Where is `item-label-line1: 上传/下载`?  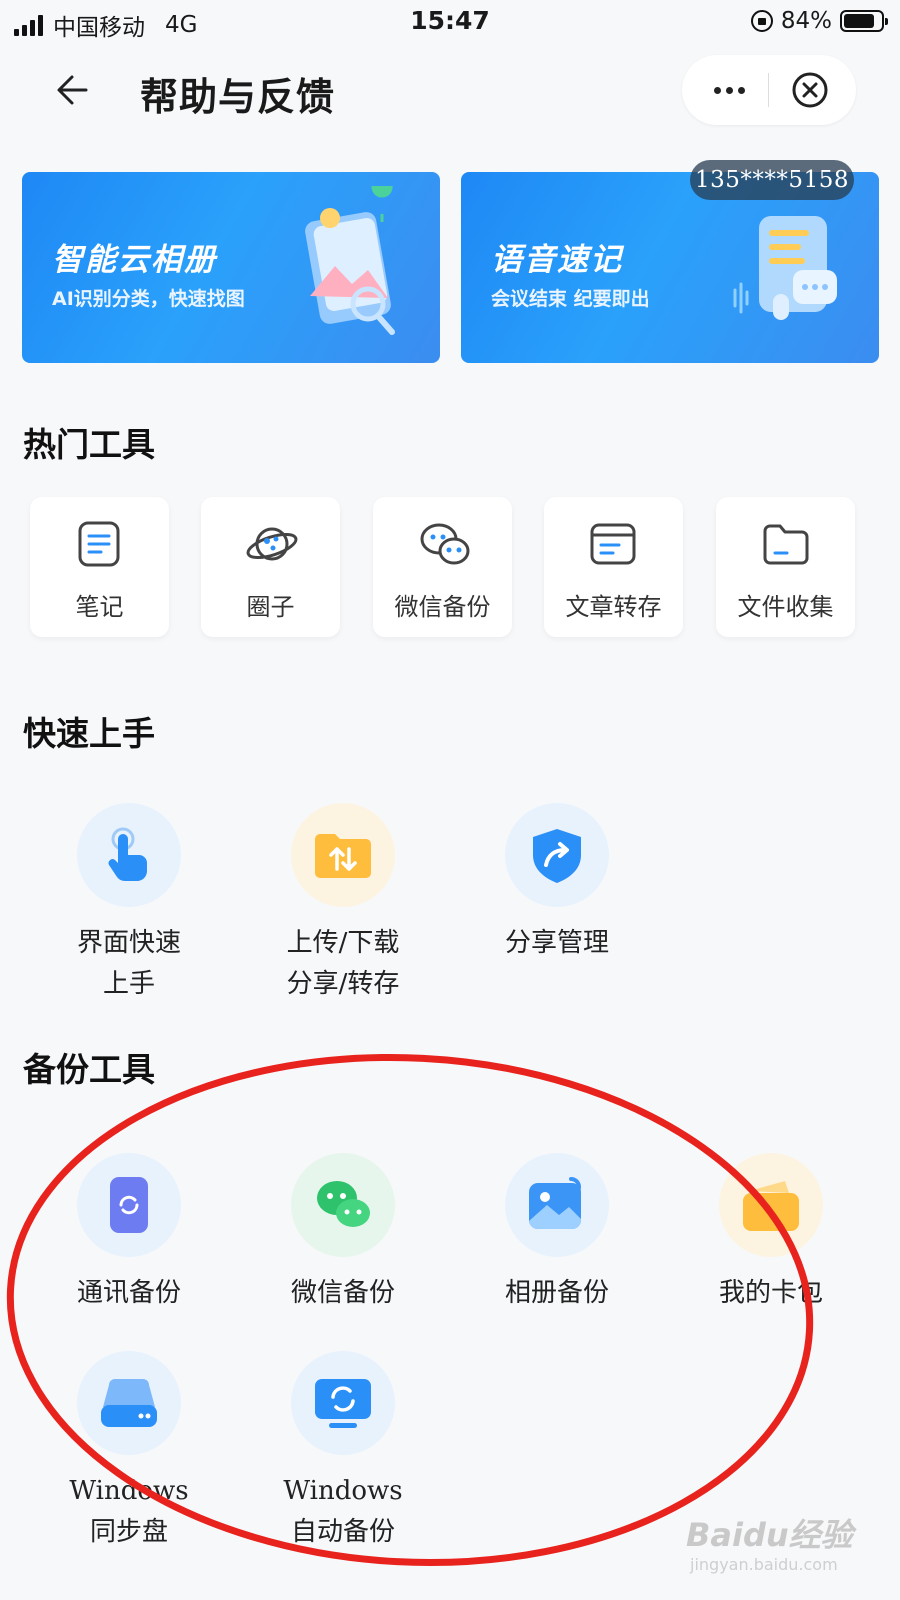
item-label-line1: 上传/下载 is located at coordinates (343, 943).